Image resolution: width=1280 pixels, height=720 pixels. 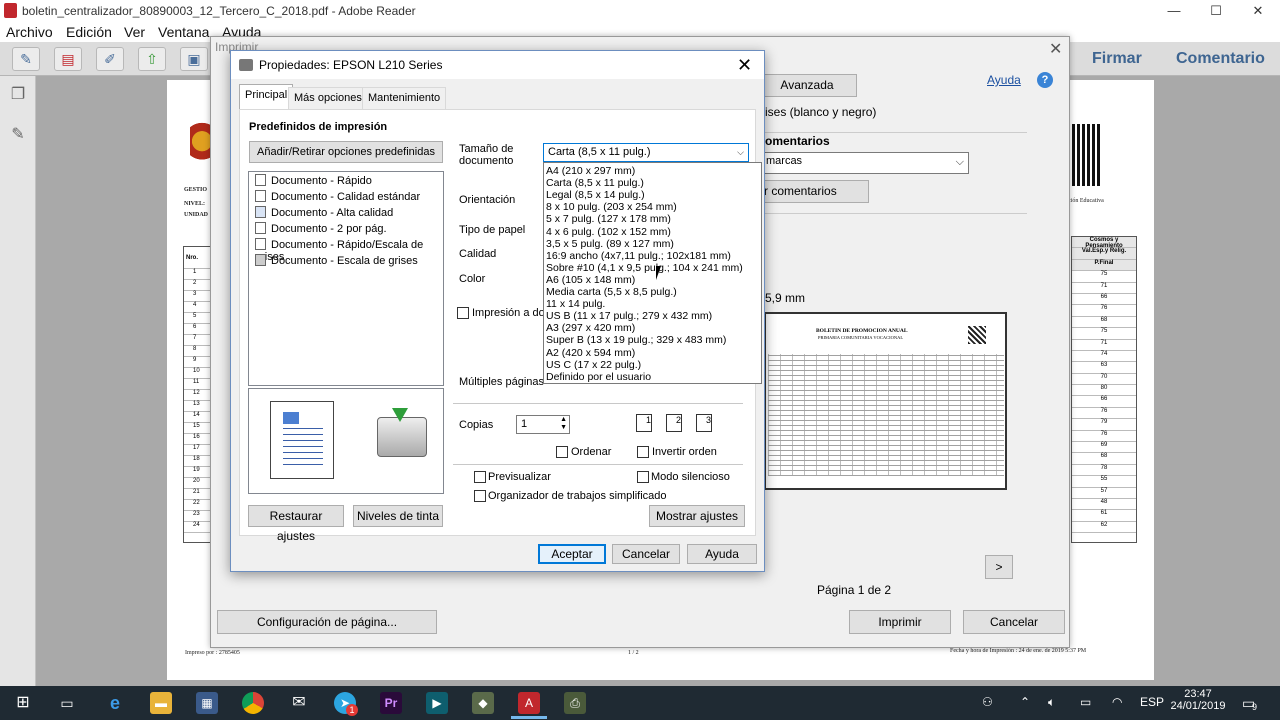 I want to click on preset-item: Documento - Rápido/Escala de grises, so click(x=349, y=250).